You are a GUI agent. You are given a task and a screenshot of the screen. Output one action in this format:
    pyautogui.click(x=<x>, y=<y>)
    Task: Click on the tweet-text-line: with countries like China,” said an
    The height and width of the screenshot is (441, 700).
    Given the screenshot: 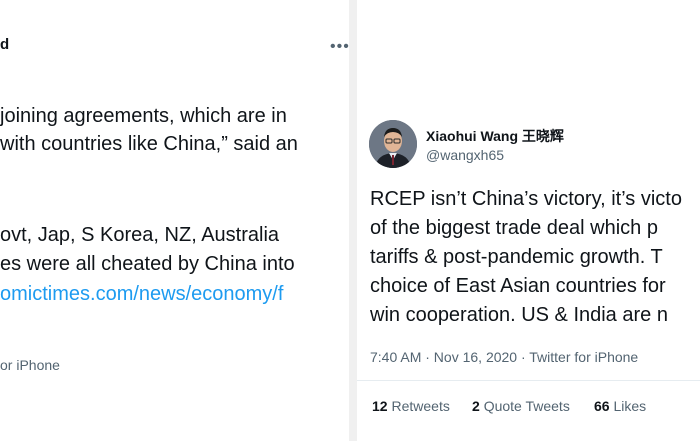 What is the action you would take?
    pyautogui.click(x=149, y=144)
    